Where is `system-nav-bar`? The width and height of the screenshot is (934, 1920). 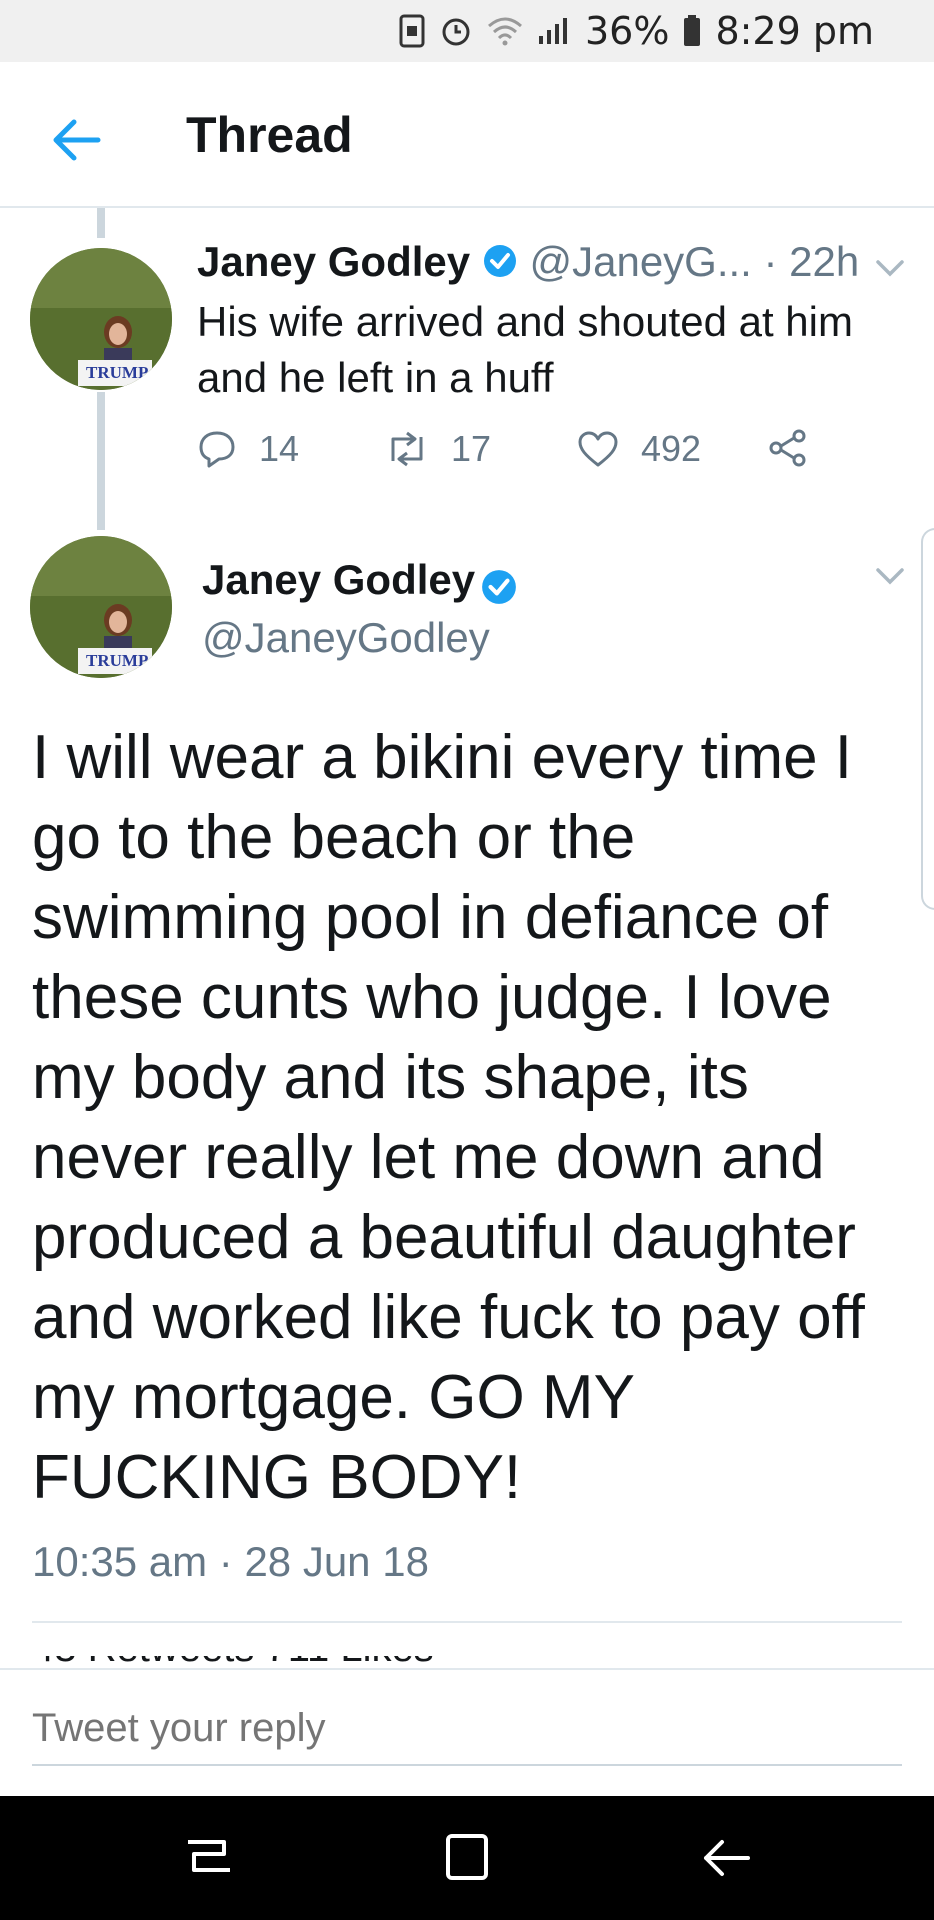
system-nav-bar is located at coordinates (467, 1858).